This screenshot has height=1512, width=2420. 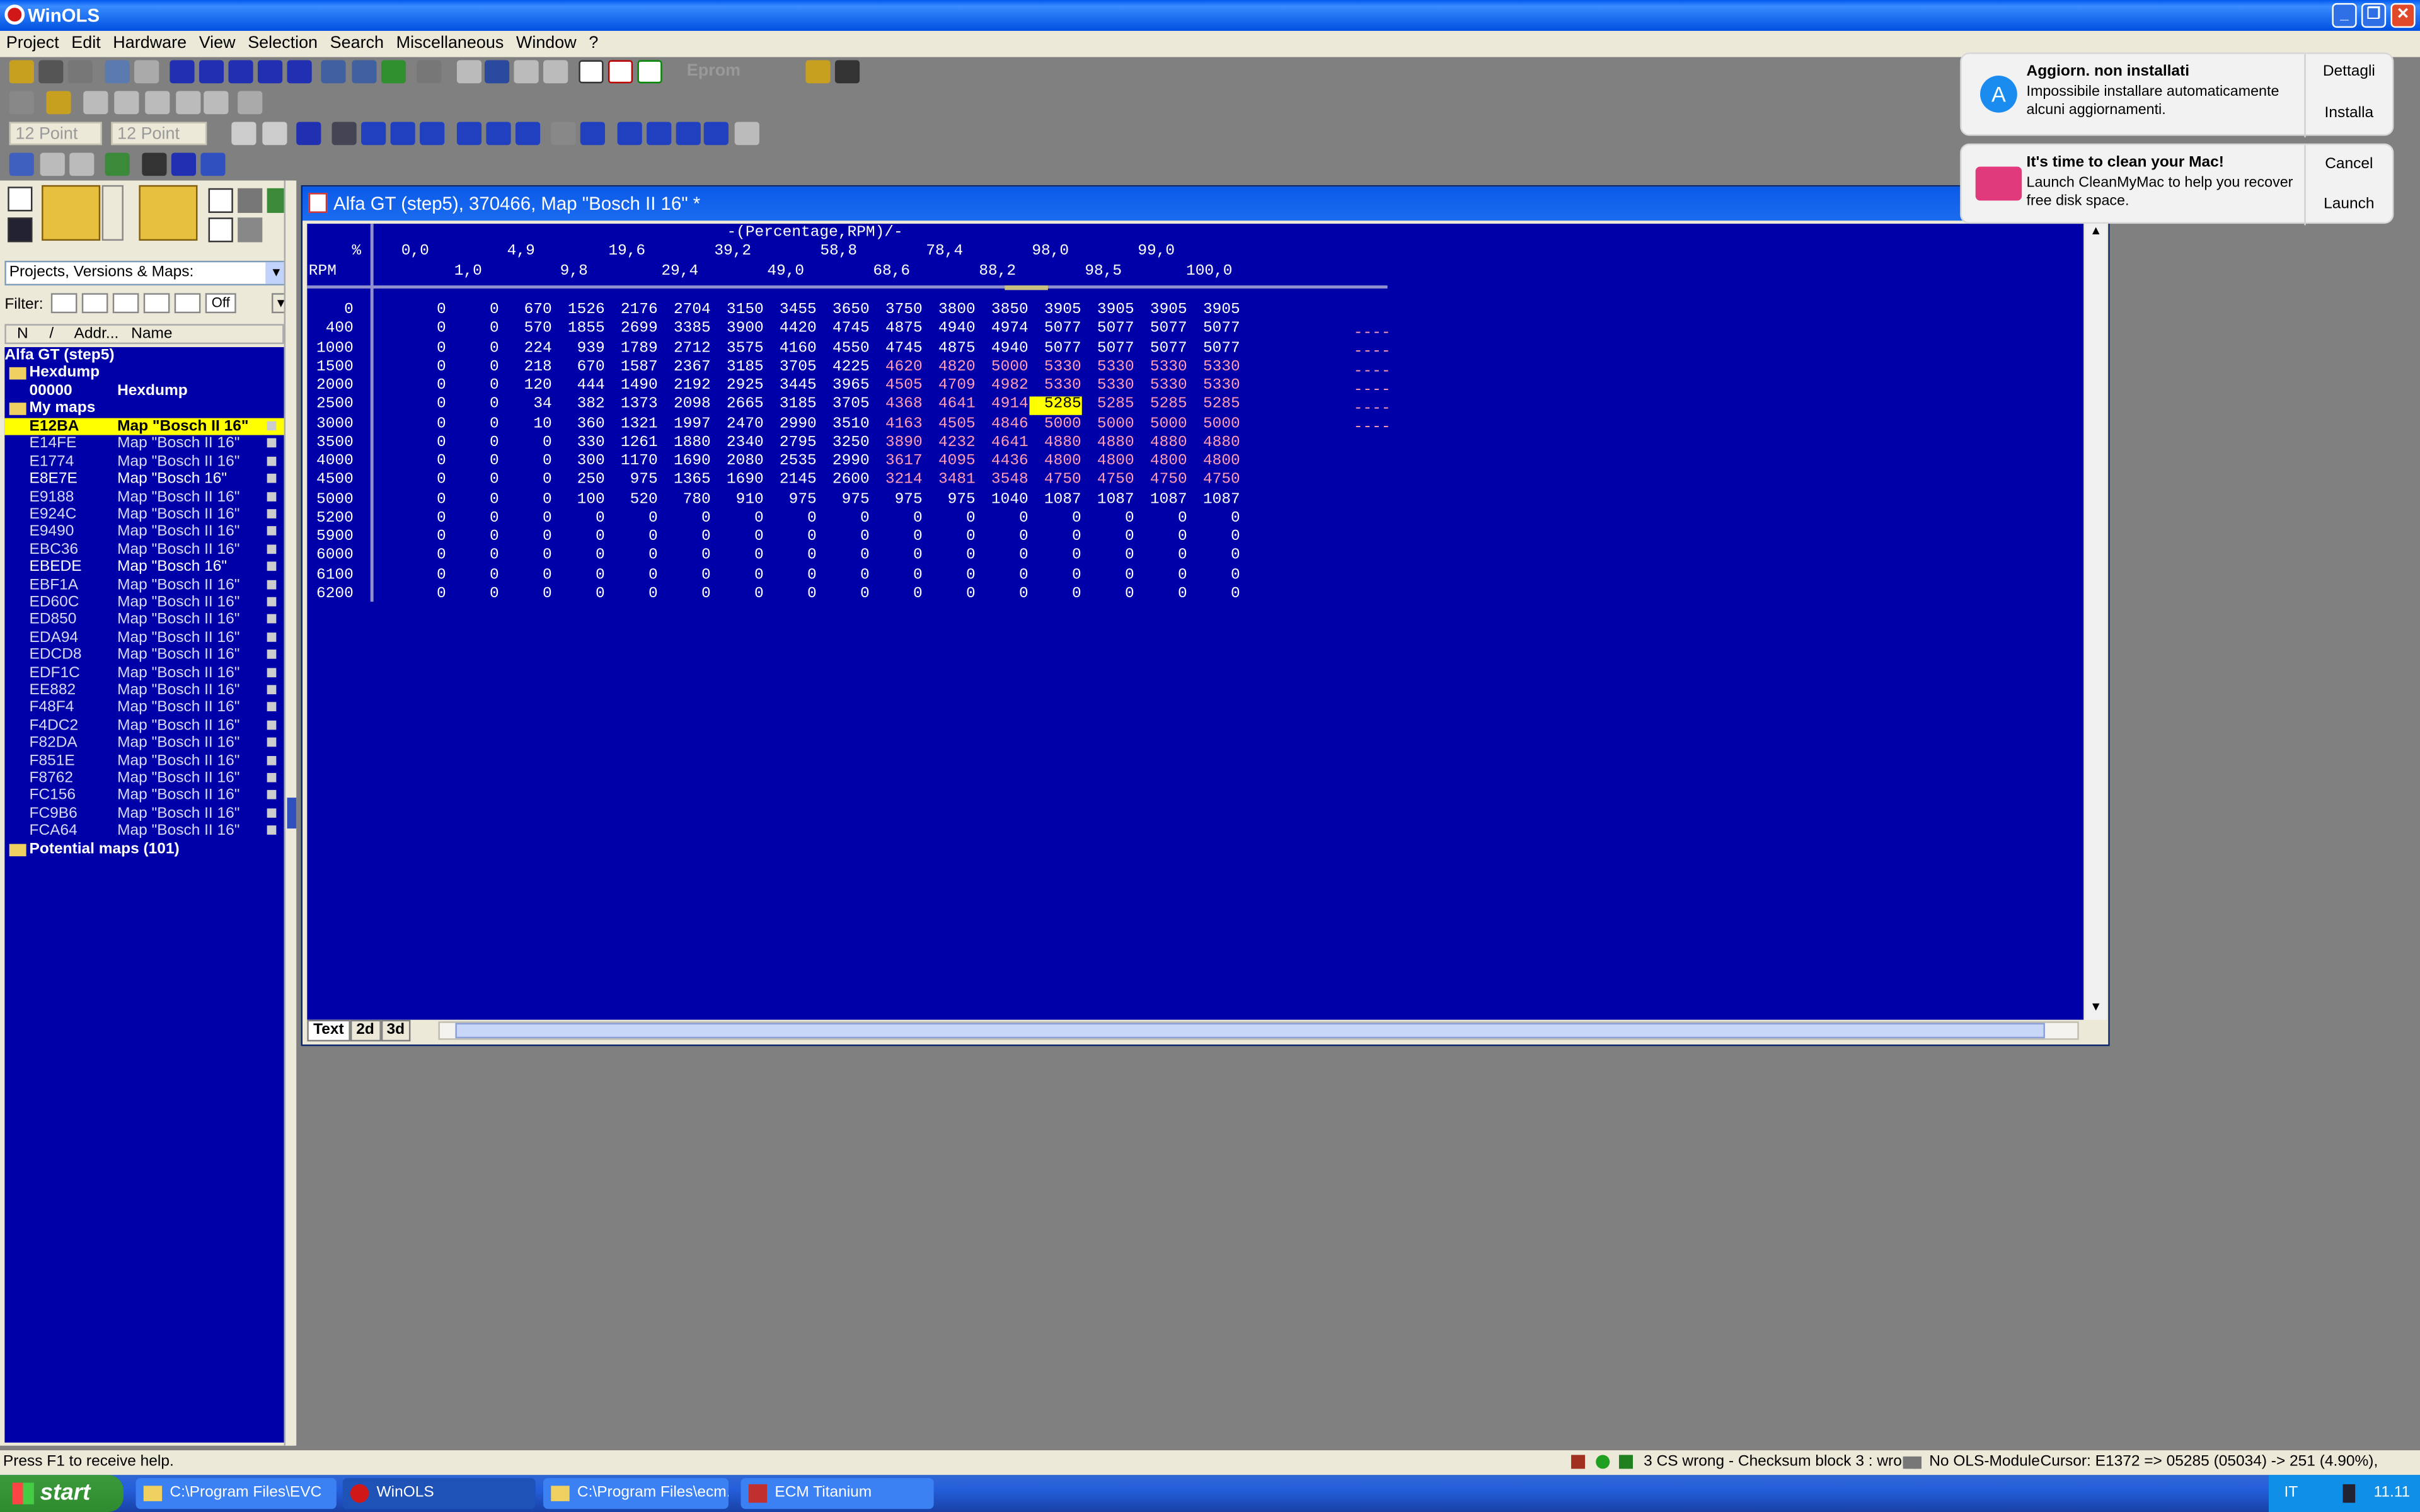 I want to click on map-cell: 3890, so click(x=896, y=444).